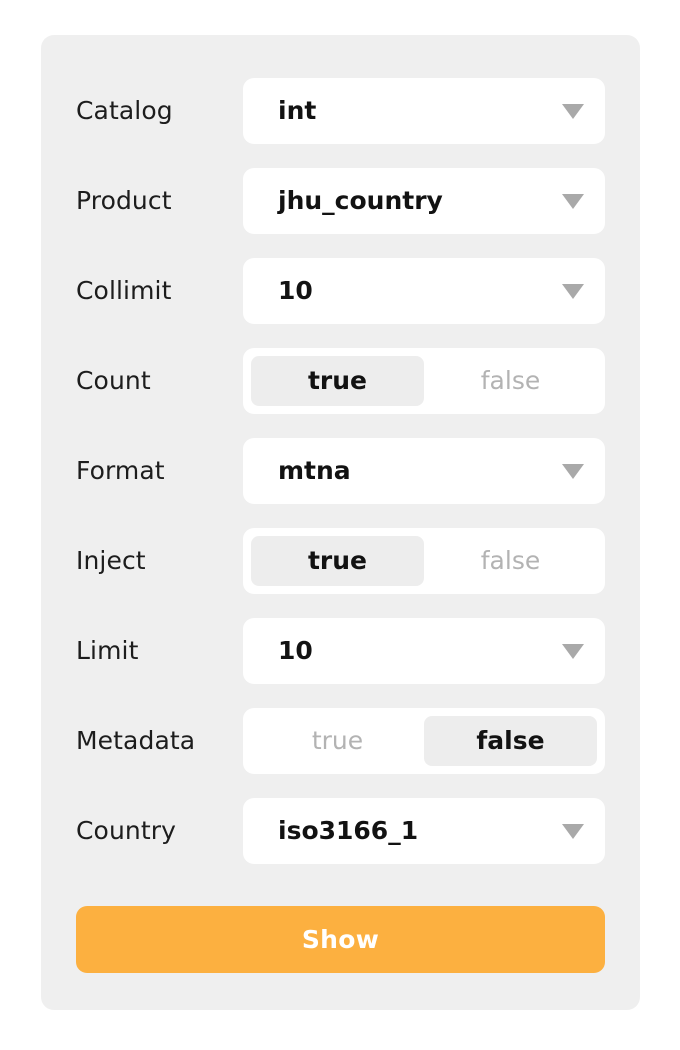 The width and height of the screenshot is (680, 1050). Describe the element at coordinates (113, 380) in the screenshot. I see `field-label-count: Count` at that location.